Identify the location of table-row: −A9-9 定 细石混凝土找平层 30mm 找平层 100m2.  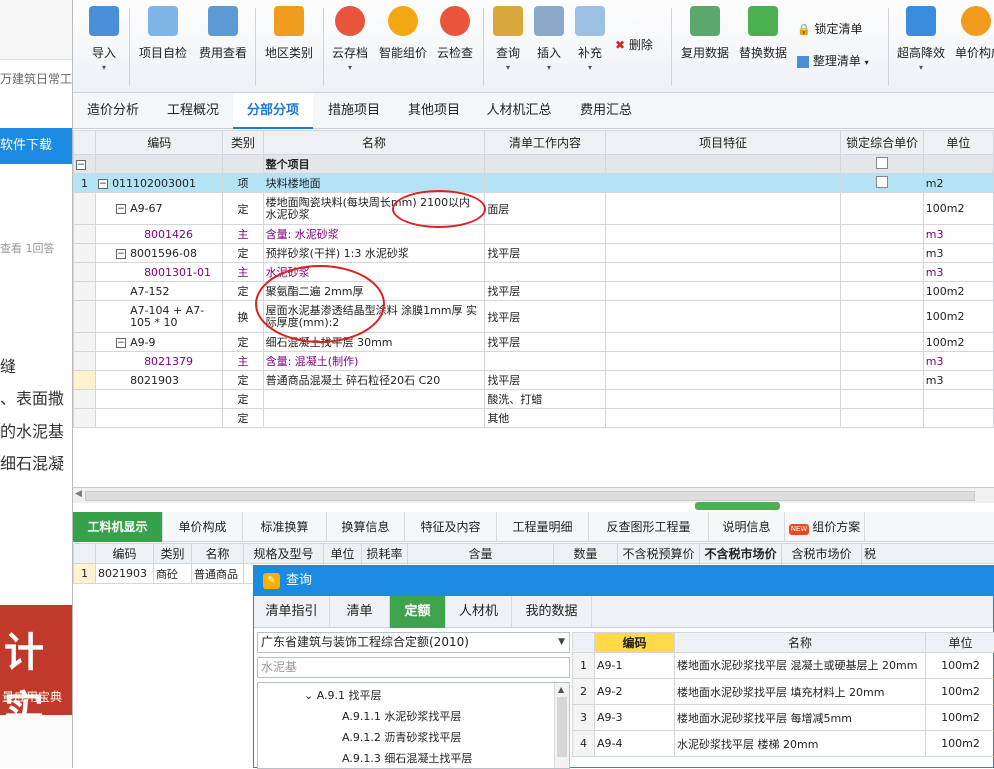
(534, 342).